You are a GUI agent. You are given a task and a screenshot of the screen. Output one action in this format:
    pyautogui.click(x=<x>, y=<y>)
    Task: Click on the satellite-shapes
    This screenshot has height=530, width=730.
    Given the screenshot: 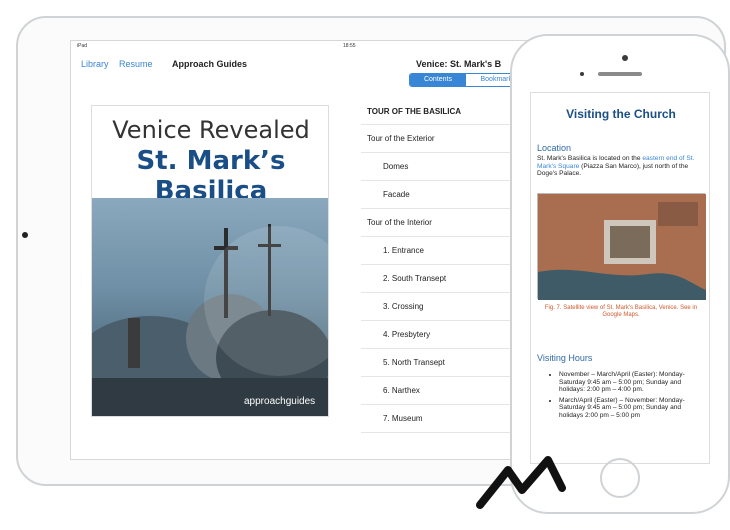 What is the action you would take?
    pyautogui.click(x=622, y=247)
    